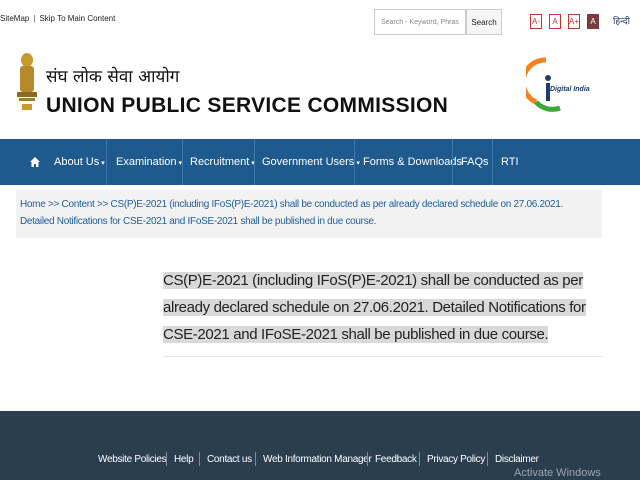 This screenshot has width=640, height=480. Describe the element at coordinates (557, 473) in the screenshot. I see `activate-windows-watermark: Activate Windows` at that location.